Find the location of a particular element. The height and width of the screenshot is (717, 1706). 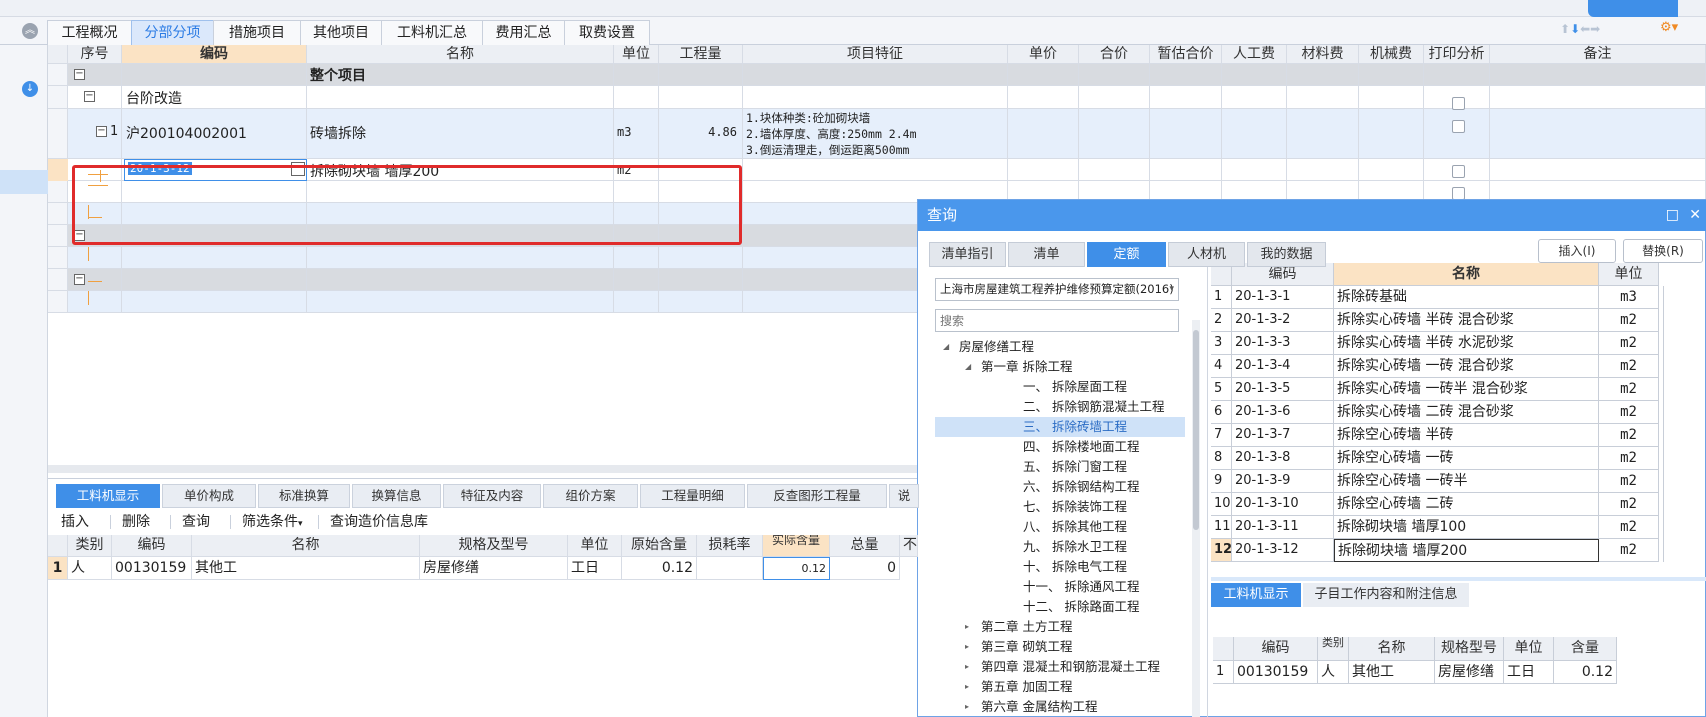

tab-6: 取费设置 is located at coordinates (607, 32).